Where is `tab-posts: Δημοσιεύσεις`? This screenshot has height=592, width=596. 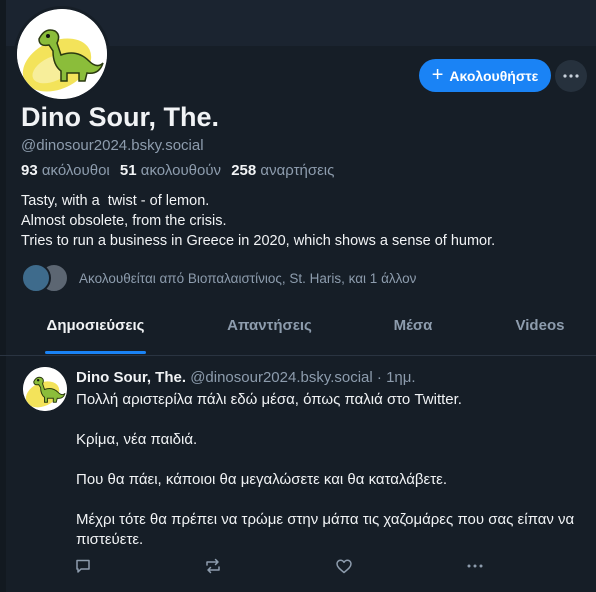
tab-posts: Δημοσιεύσεις is located at coordinates (95, 325).